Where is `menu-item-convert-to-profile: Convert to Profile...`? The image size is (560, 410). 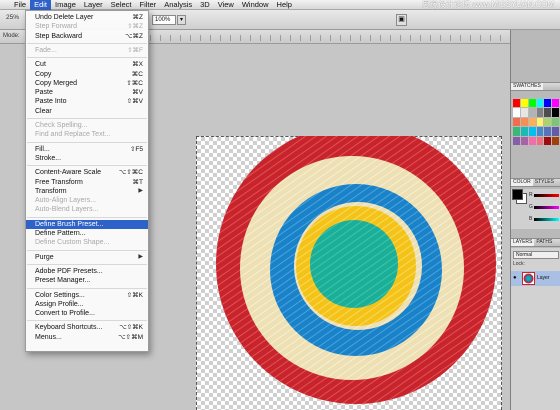 menu-item-convert-to-profile: Convert to Profile... is located at coordinates (87, 313).